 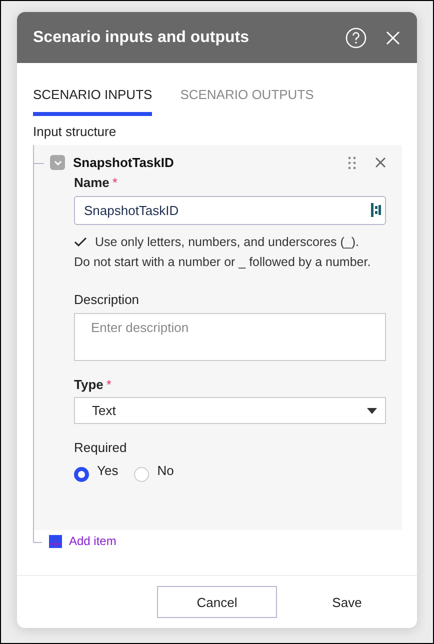 I want to click on radio-icon, so click(x=81, y=474).